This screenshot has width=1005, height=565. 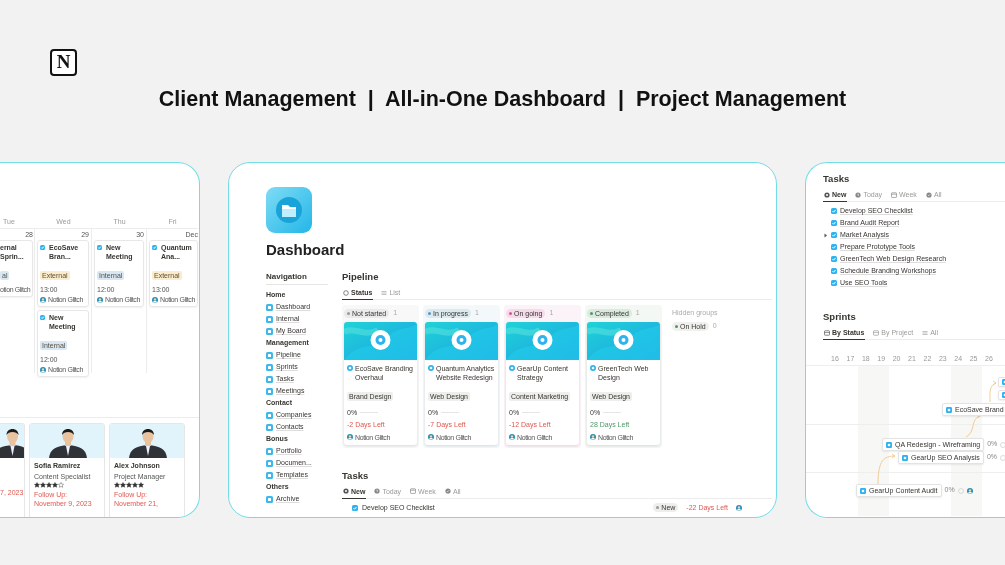 What do you see at coordinates (63, 62) in the screenshot?
I see `notion-logo: N` at bounding box center [63, 62].